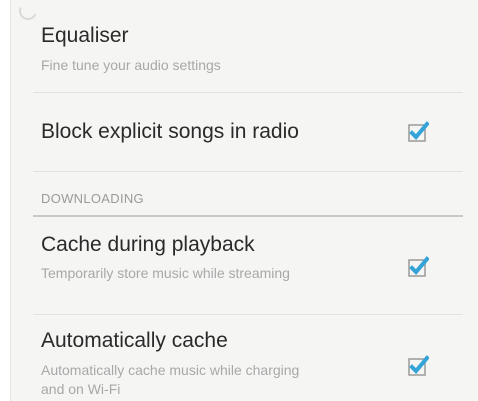  Describe the element at coordinates (248, 171) in the screenshot. I see `divider` at that location.